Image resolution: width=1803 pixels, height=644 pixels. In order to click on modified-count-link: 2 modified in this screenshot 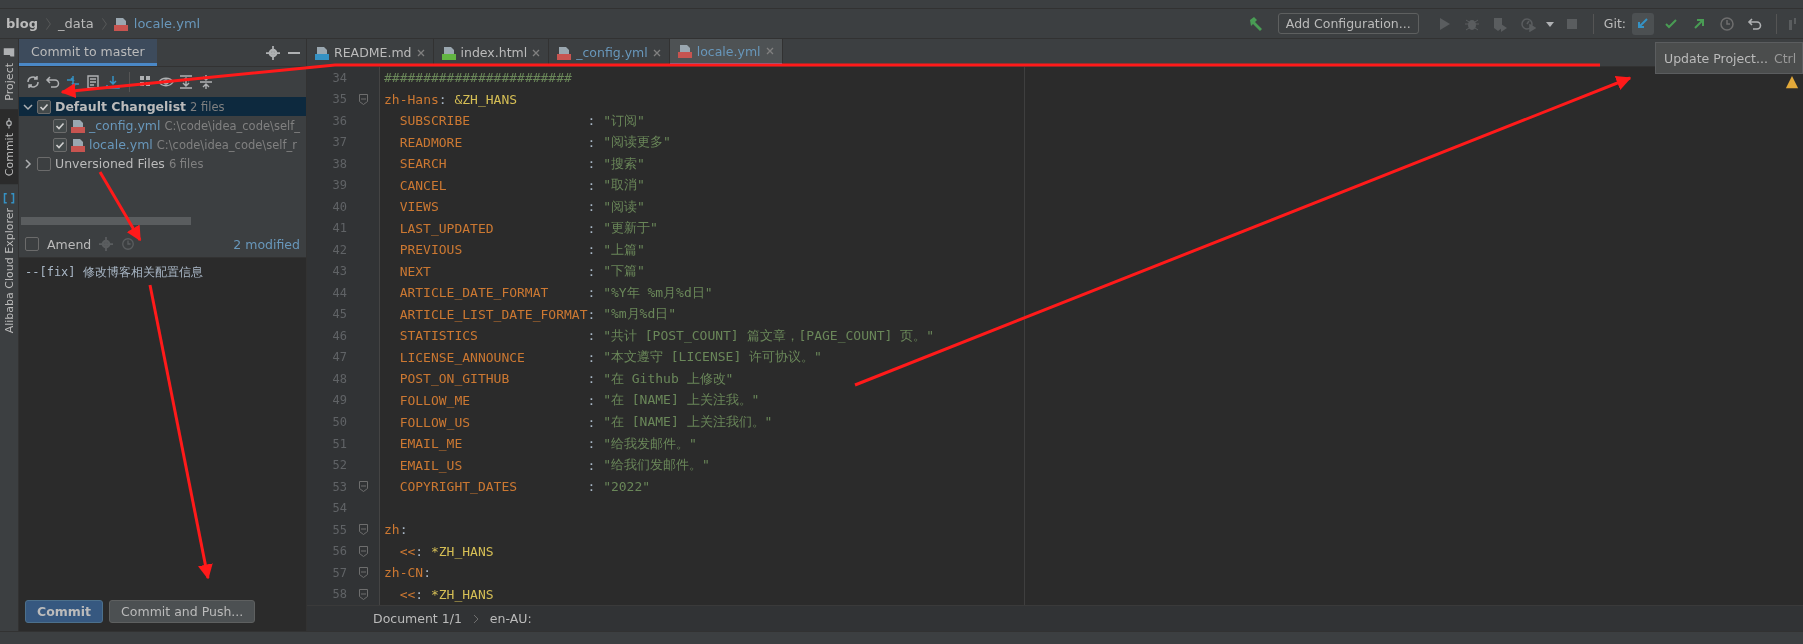, I will do `click(266, 244)`.